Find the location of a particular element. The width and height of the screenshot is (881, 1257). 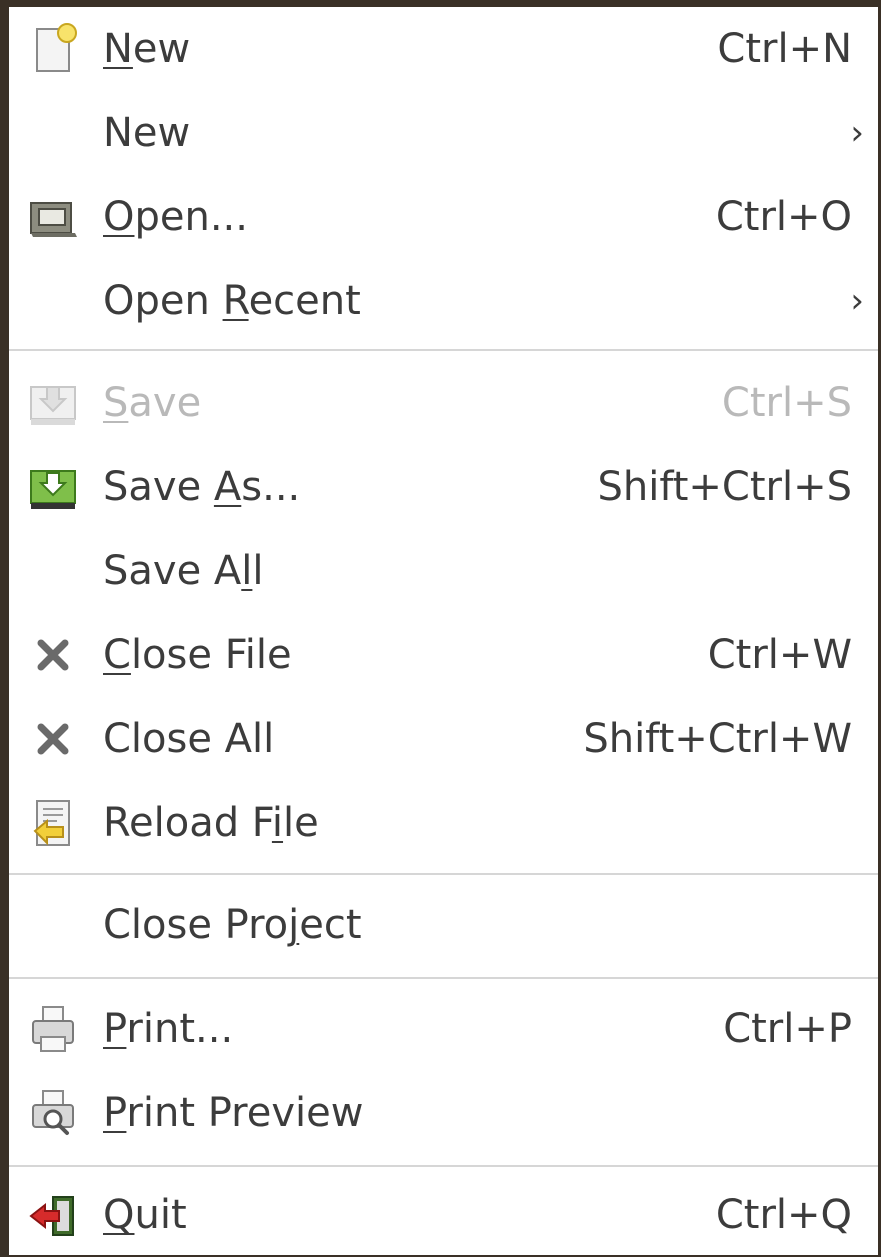

menu-item-close-project: Close Project is located at coordinates (443, 925).